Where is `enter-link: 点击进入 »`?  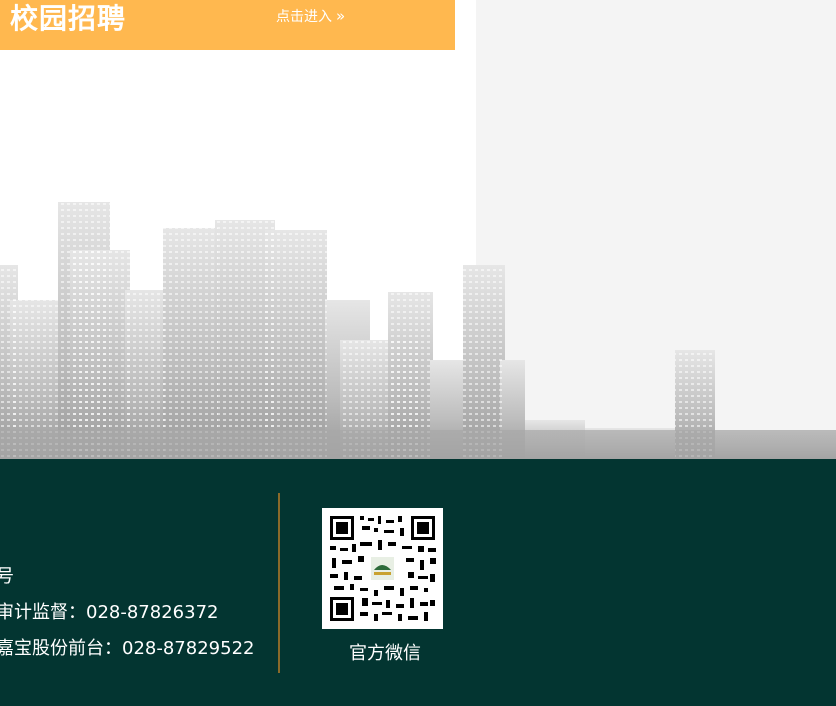 enter-link: 点击进入 » is located at coordinates (310, 16).